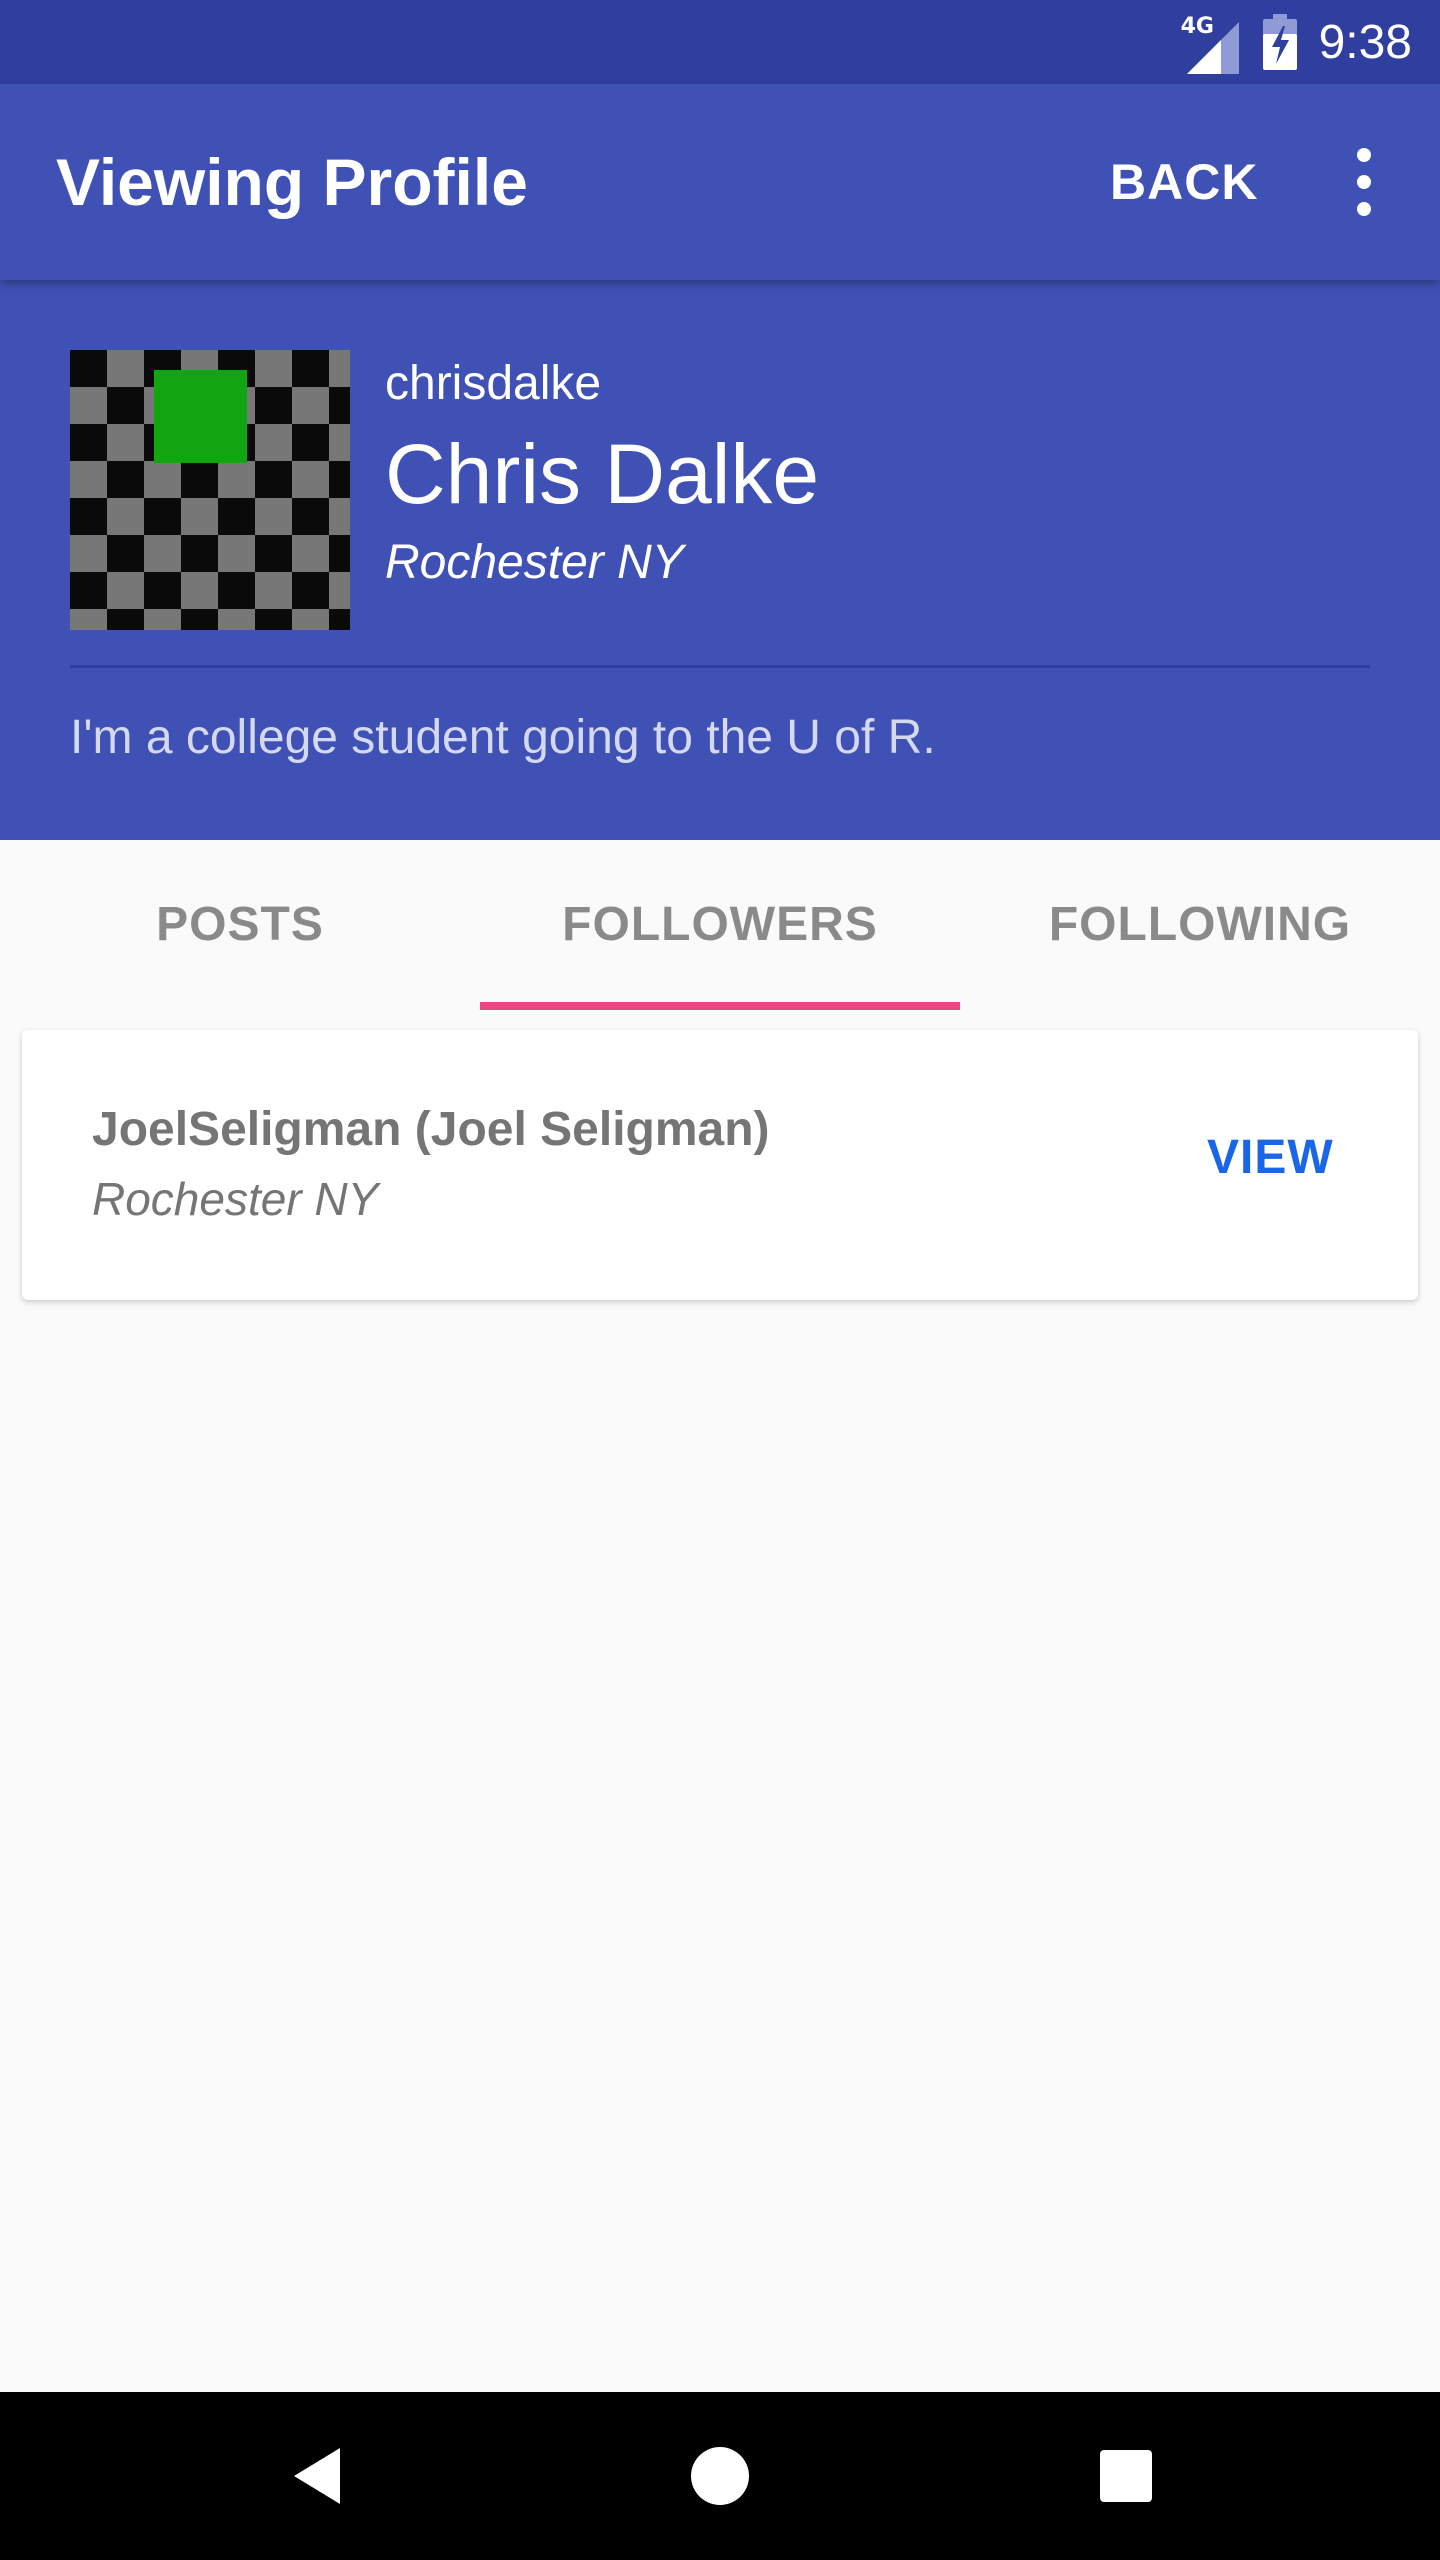 The image size is (1440, 2560). Describe the element at coordinates (1200, 925) in the screenshot. I see `tab-following: FOLLOWING` at that location.